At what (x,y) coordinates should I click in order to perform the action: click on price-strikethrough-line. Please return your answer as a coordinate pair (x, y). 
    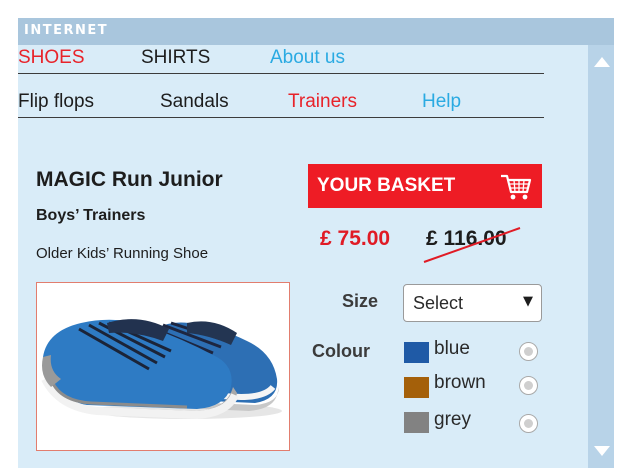
    Looking at the image, I should click on (472, 245).